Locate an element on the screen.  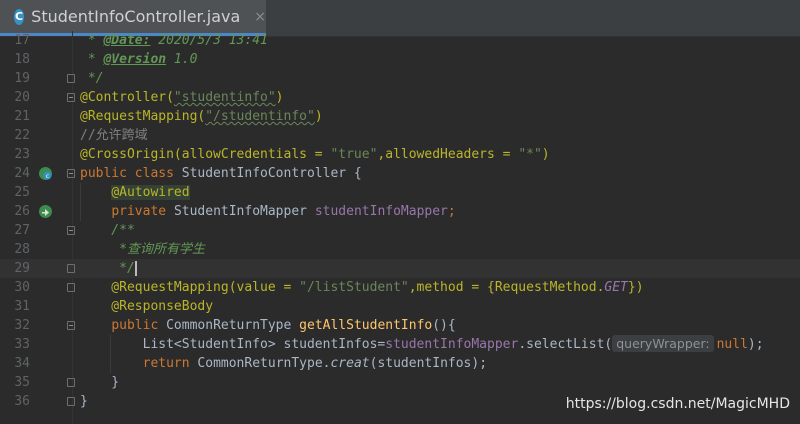
code-text: @RequestMapping("/studentinfo") is located at coordinates (201, 116).